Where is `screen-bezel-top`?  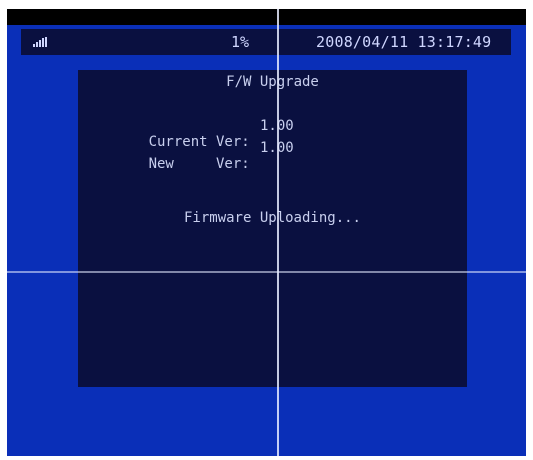
screen-bezel-top is located at coordinates (266, 17).